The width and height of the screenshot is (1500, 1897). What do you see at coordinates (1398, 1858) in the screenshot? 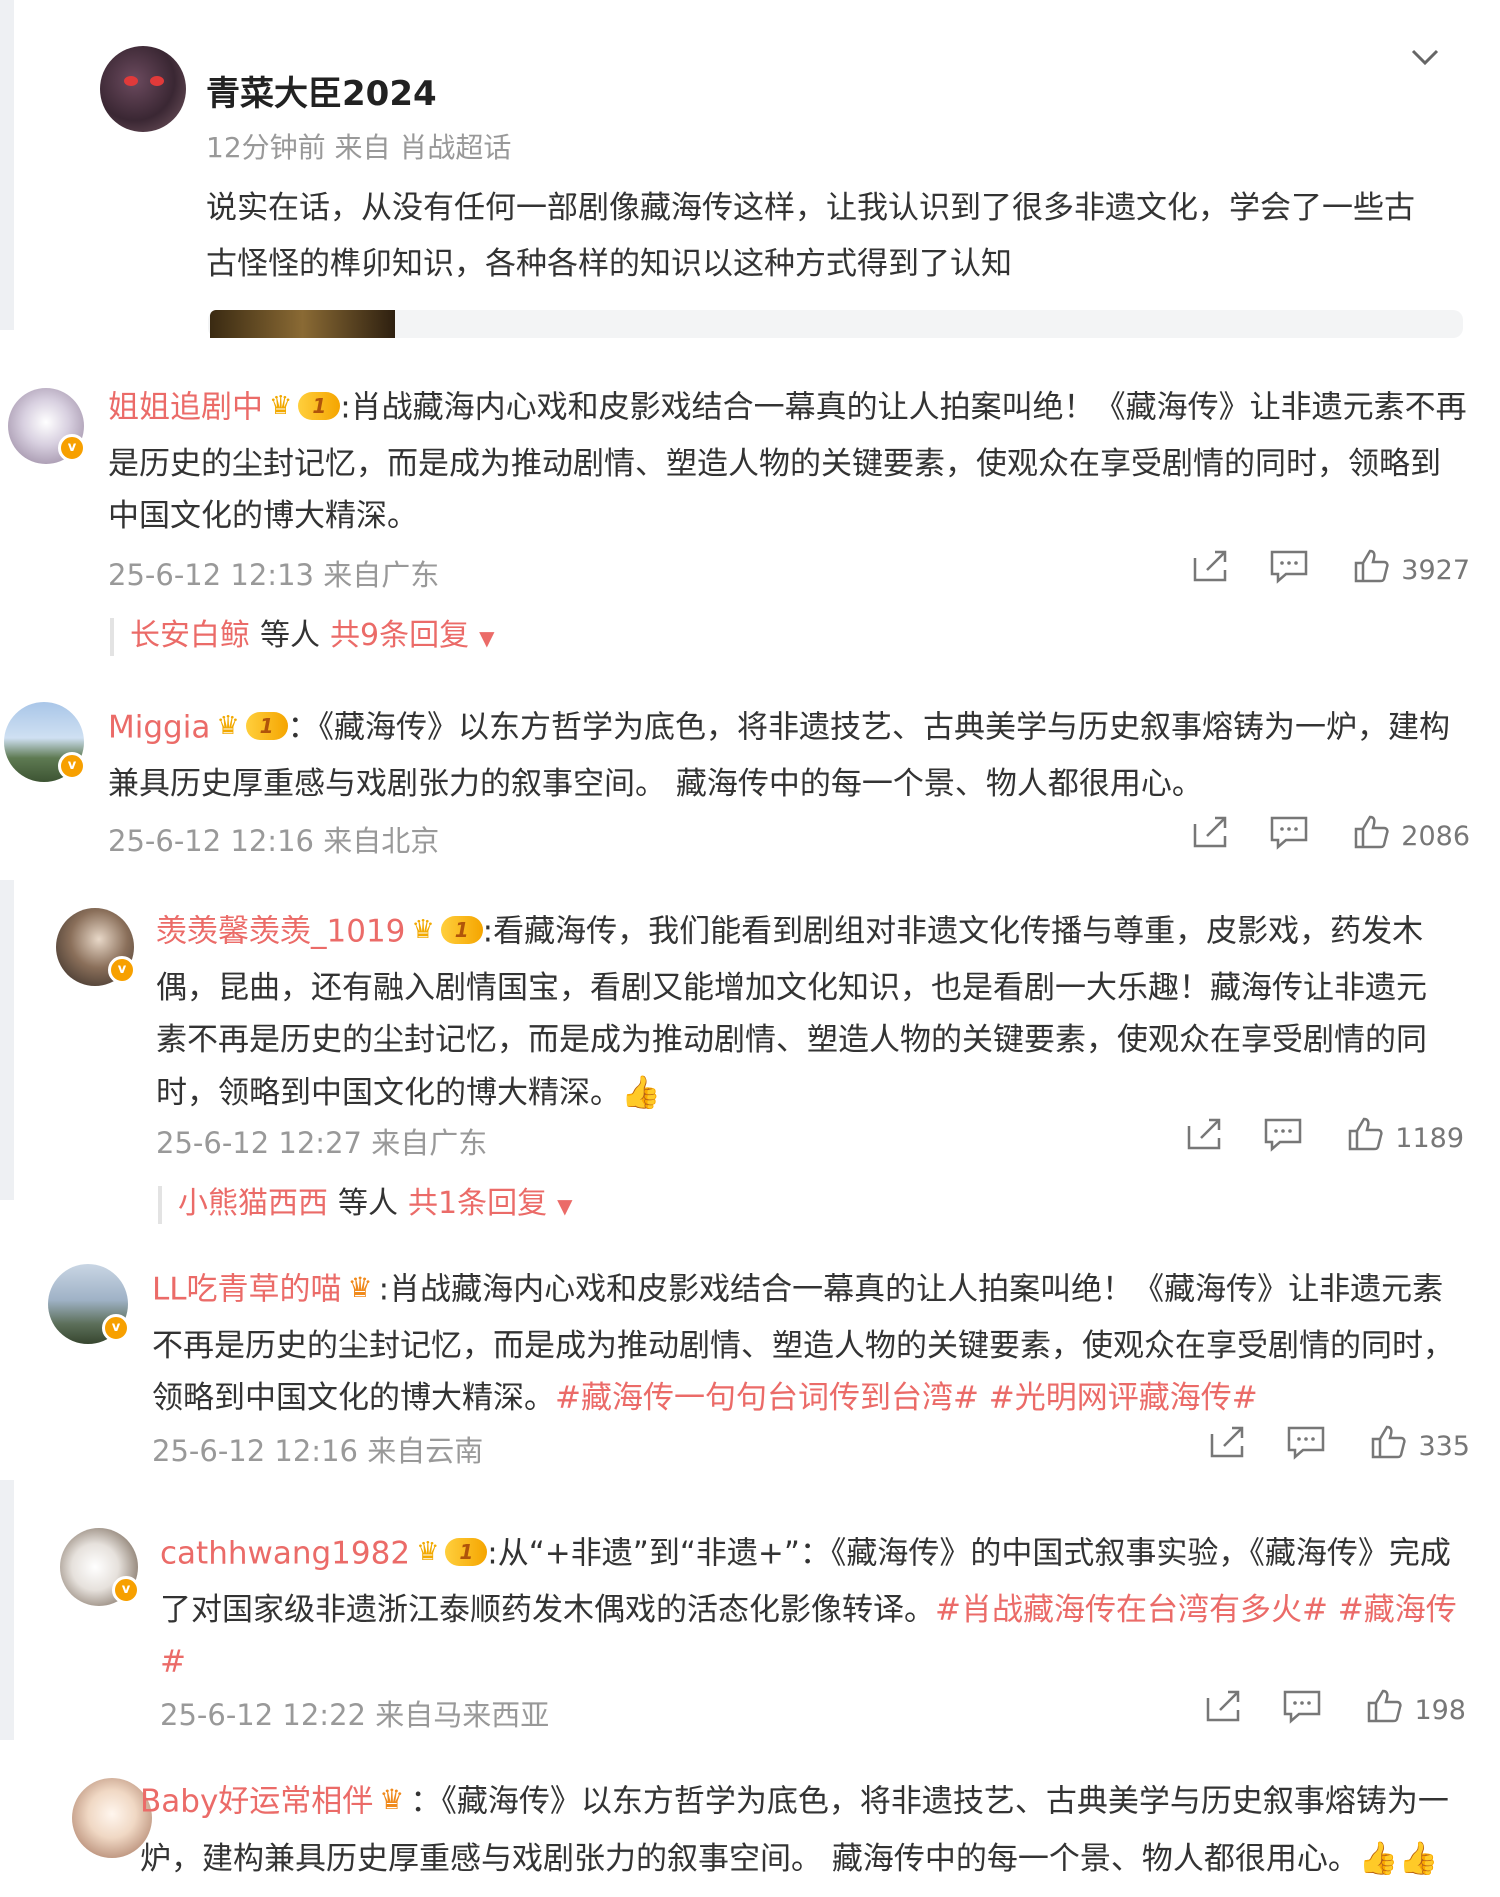
I see `thumbs-up-emoji: 👍👍` at bounding box center [1398, 1858].